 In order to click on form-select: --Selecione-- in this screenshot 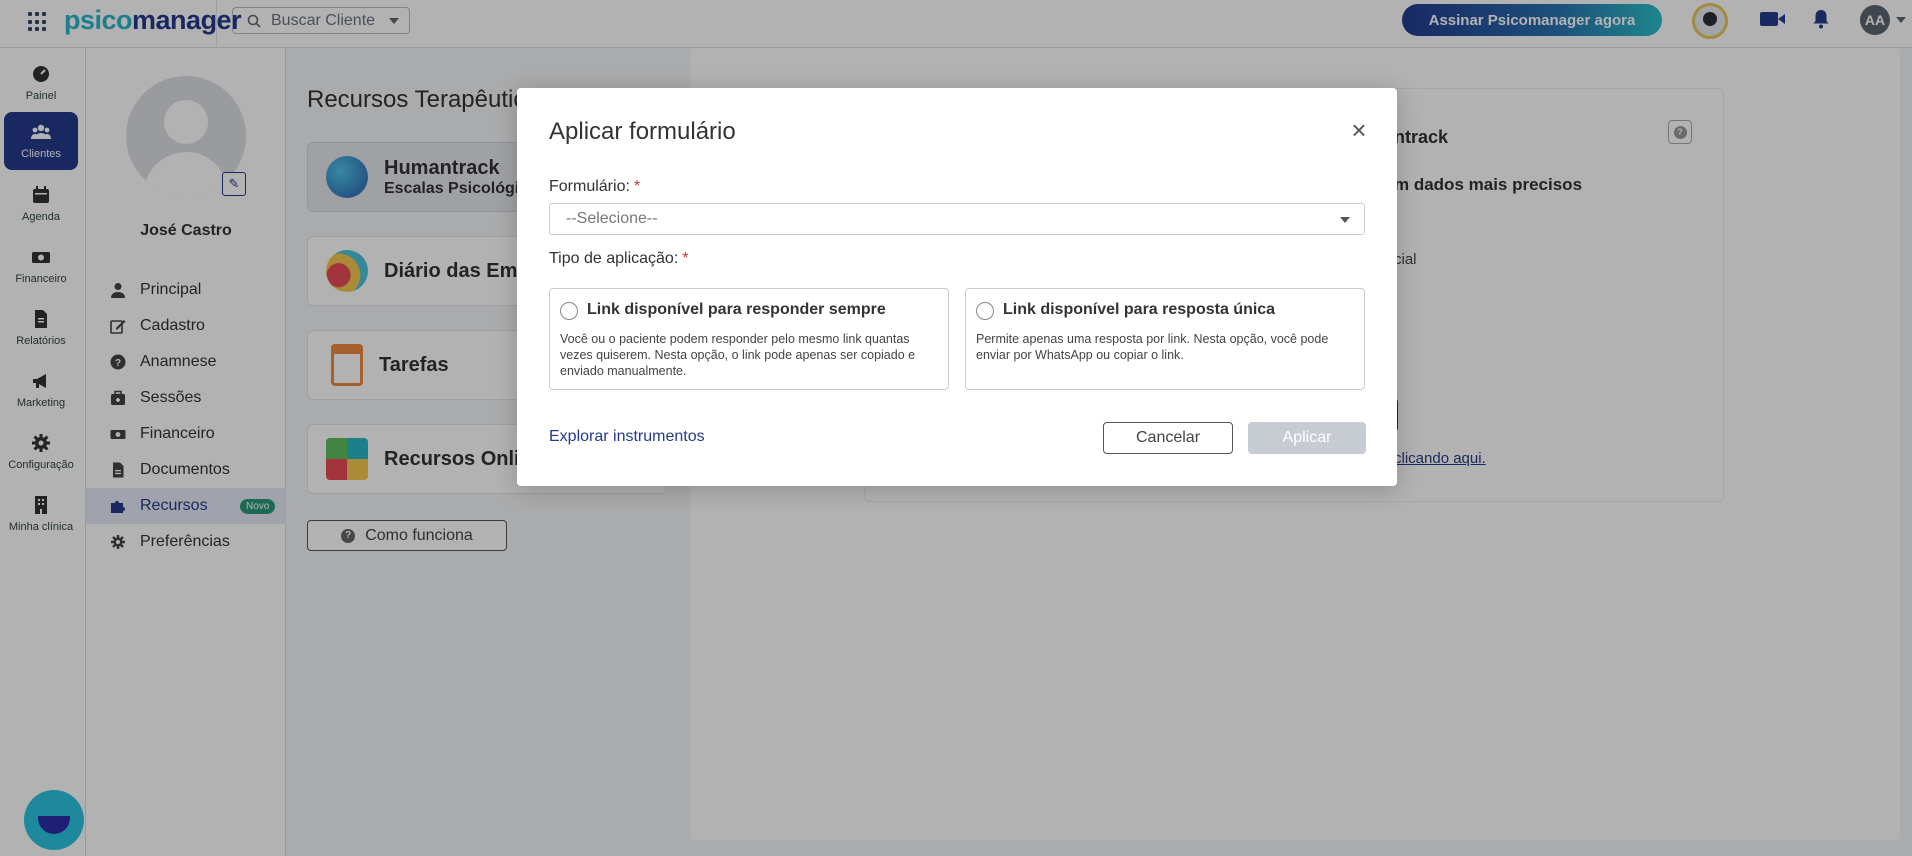, I will do `click(957, 219)`.